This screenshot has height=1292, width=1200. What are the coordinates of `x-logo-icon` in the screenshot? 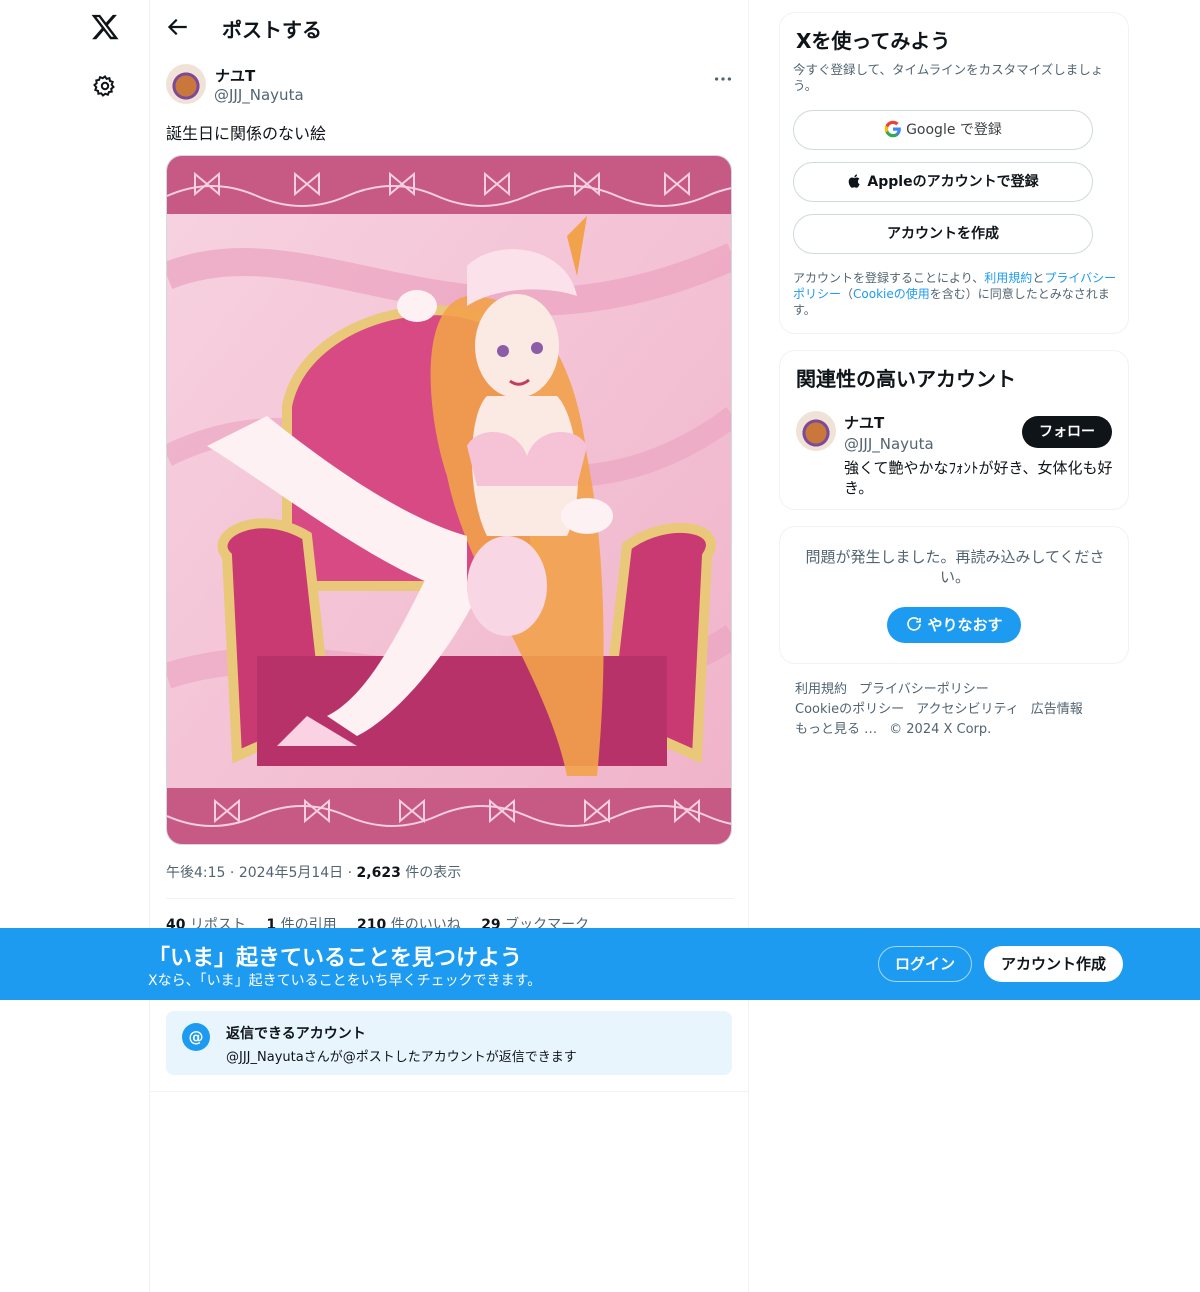 It's located at (105, 27).